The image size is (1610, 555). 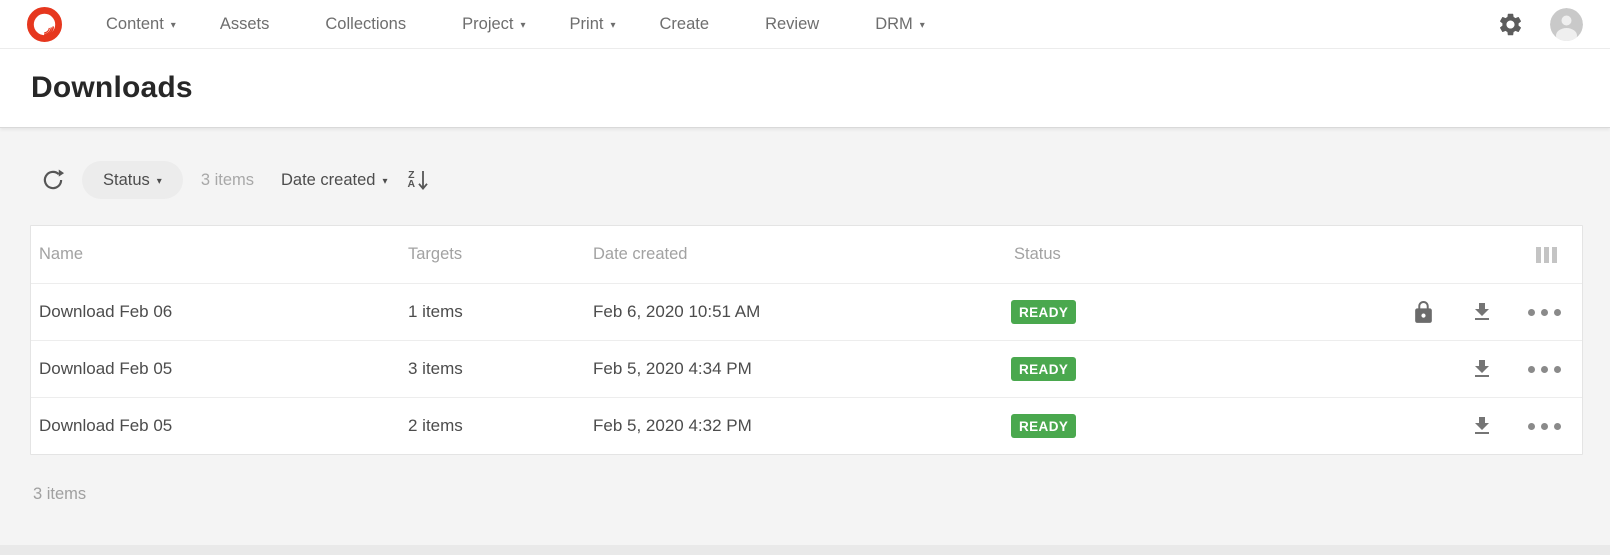 I want to click on page-title: Downloads, so click(x=112, y=87).